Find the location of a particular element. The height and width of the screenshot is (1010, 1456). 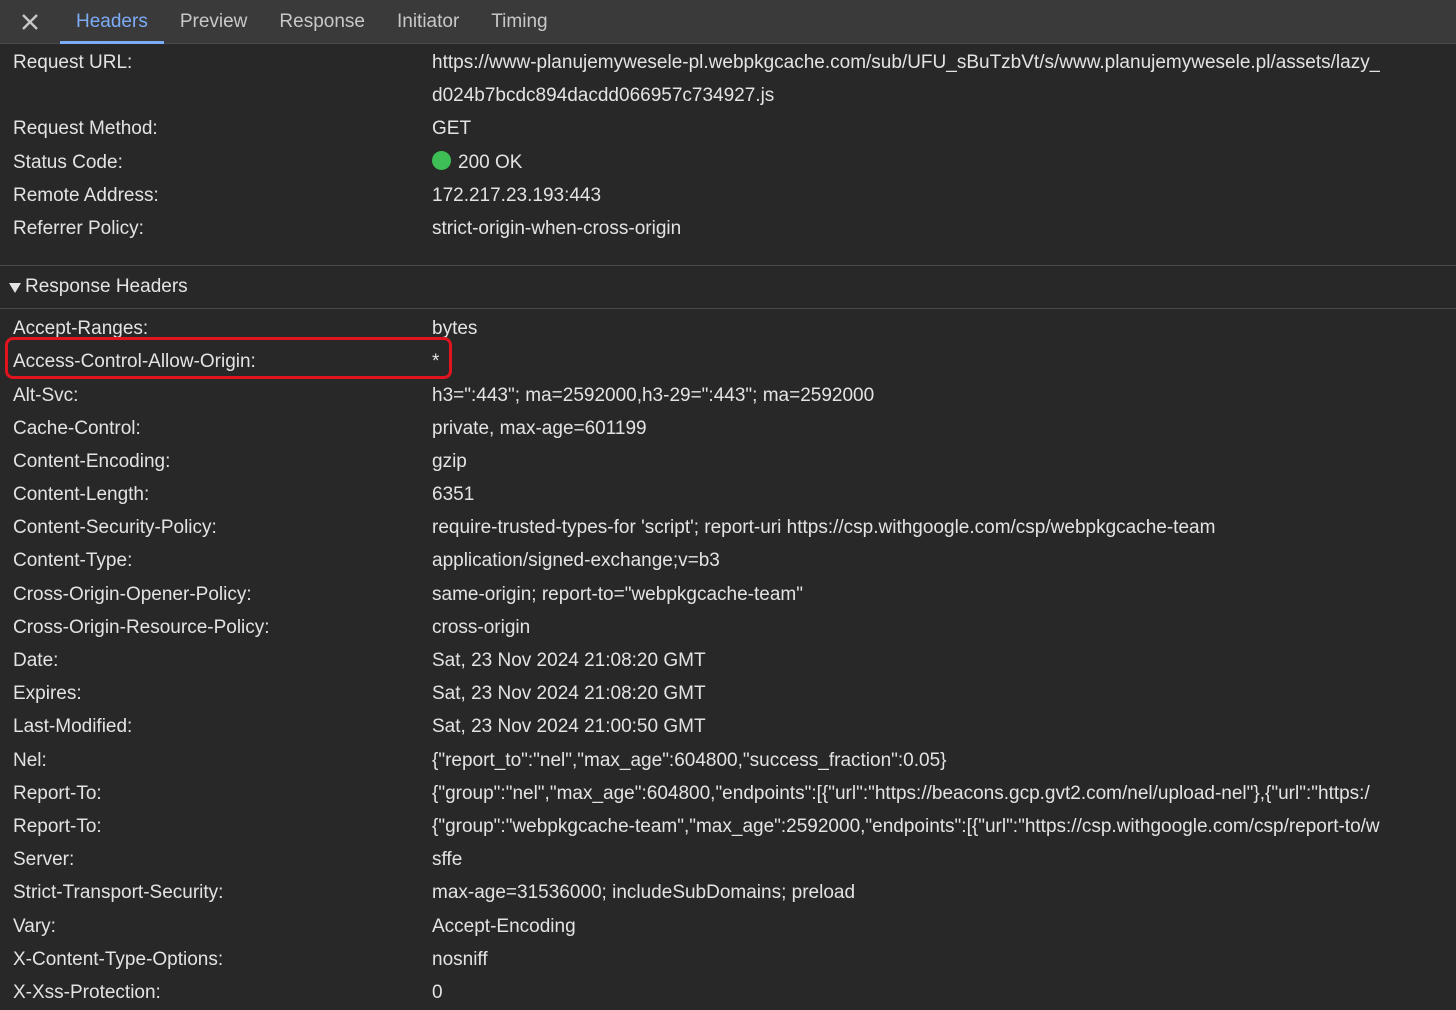

header-name: Request URL: is located at coordinates (73, 62).